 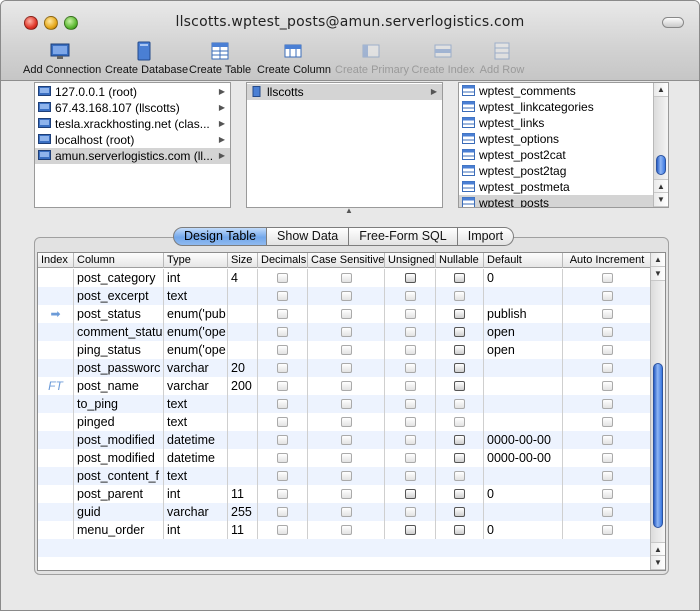 I want to click on add-connection-button: Add Connection, so click(x=62, y=60).